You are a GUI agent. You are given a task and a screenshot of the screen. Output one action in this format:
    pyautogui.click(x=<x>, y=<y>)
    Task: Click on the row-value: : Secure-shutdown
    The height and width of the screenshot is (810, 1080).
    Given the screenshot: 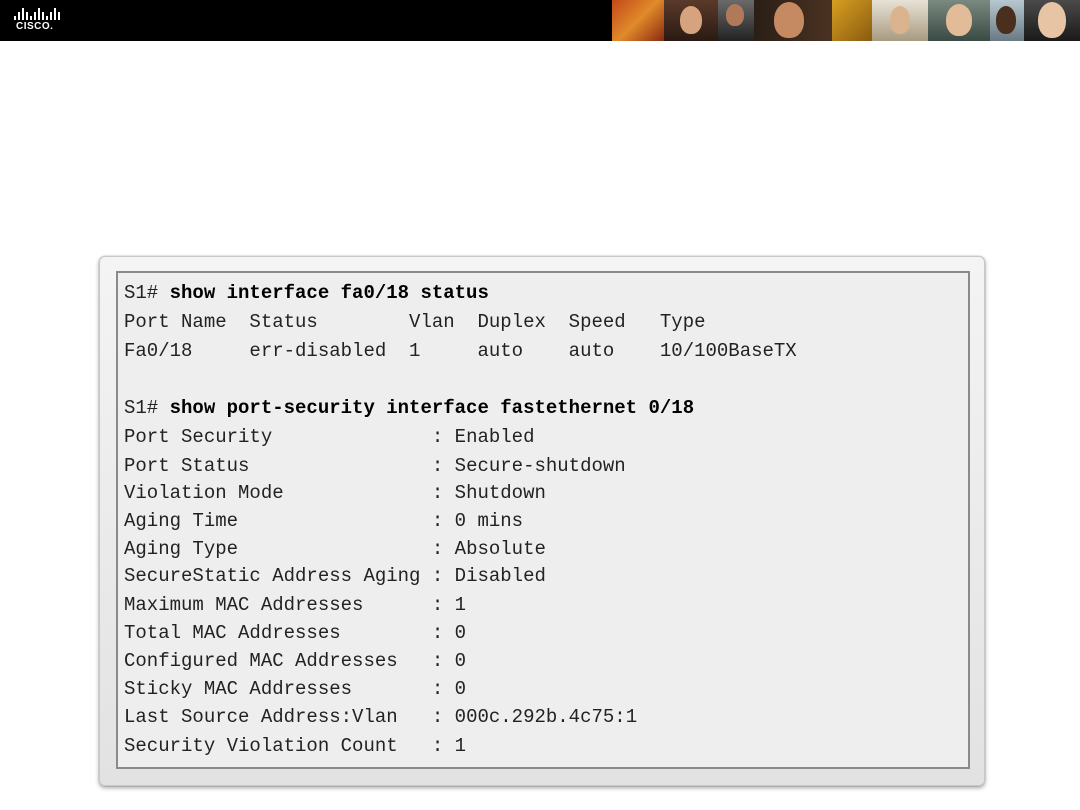 What is the action you would take?
    pyautogui.click(x=528, y=466)
    